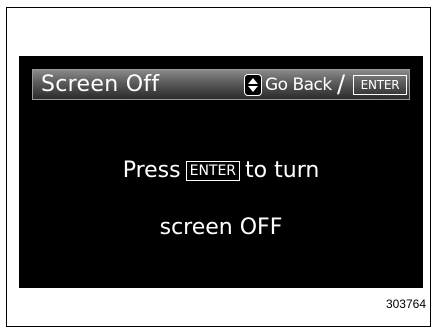 This screenshot has width=440, height=335. I want to click on instruction-line-1: Press ENTER to turn, so click(221, 171).